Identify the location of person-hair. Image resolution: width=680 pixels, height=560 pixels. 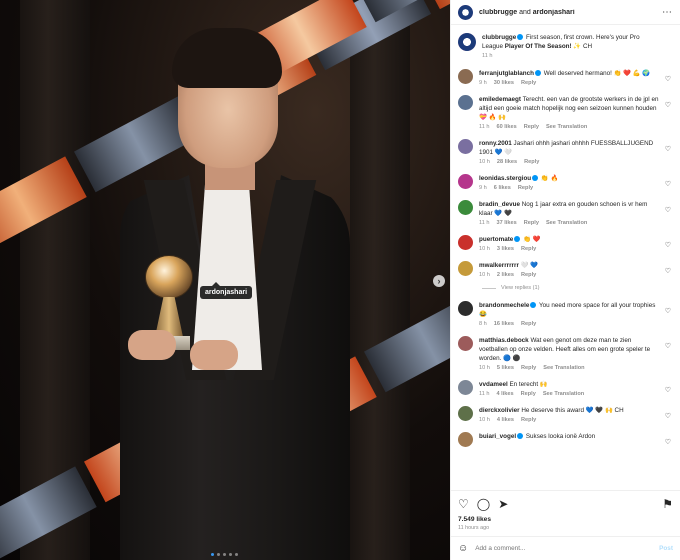
(227, 58).